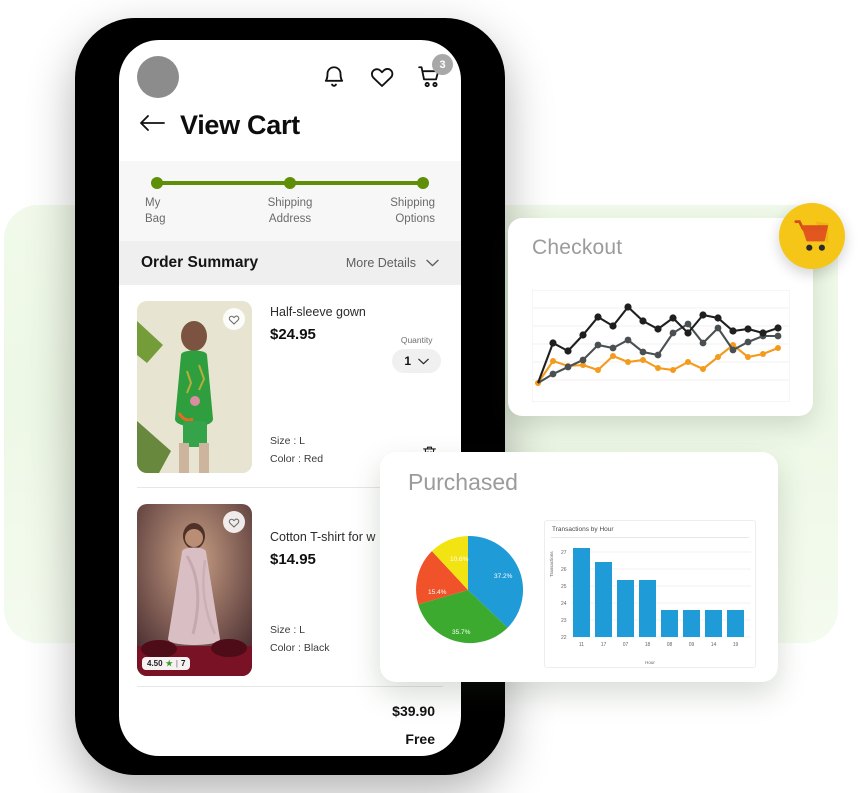 The height and width of the screenshot is (793, 861). I want to click on order-summary-title: Order Summary, so click(200, 263).